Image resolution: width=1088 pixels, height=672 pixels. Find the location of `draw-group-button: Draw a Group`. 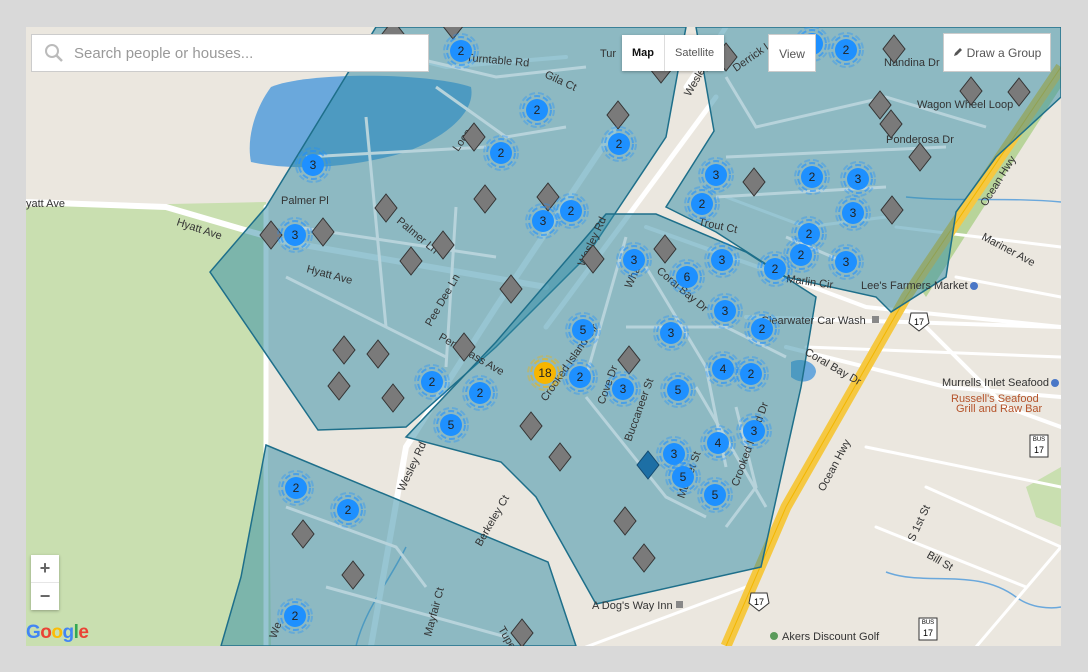

draw-group-button: Draw a Group is located at coordinates (997, 52).